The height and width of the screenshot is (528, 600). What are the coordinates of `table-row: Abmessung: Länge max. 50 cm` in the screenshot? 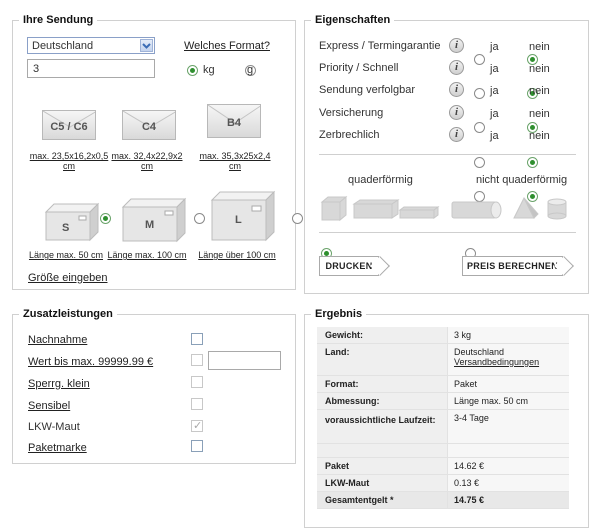 It's located at (443, 401).